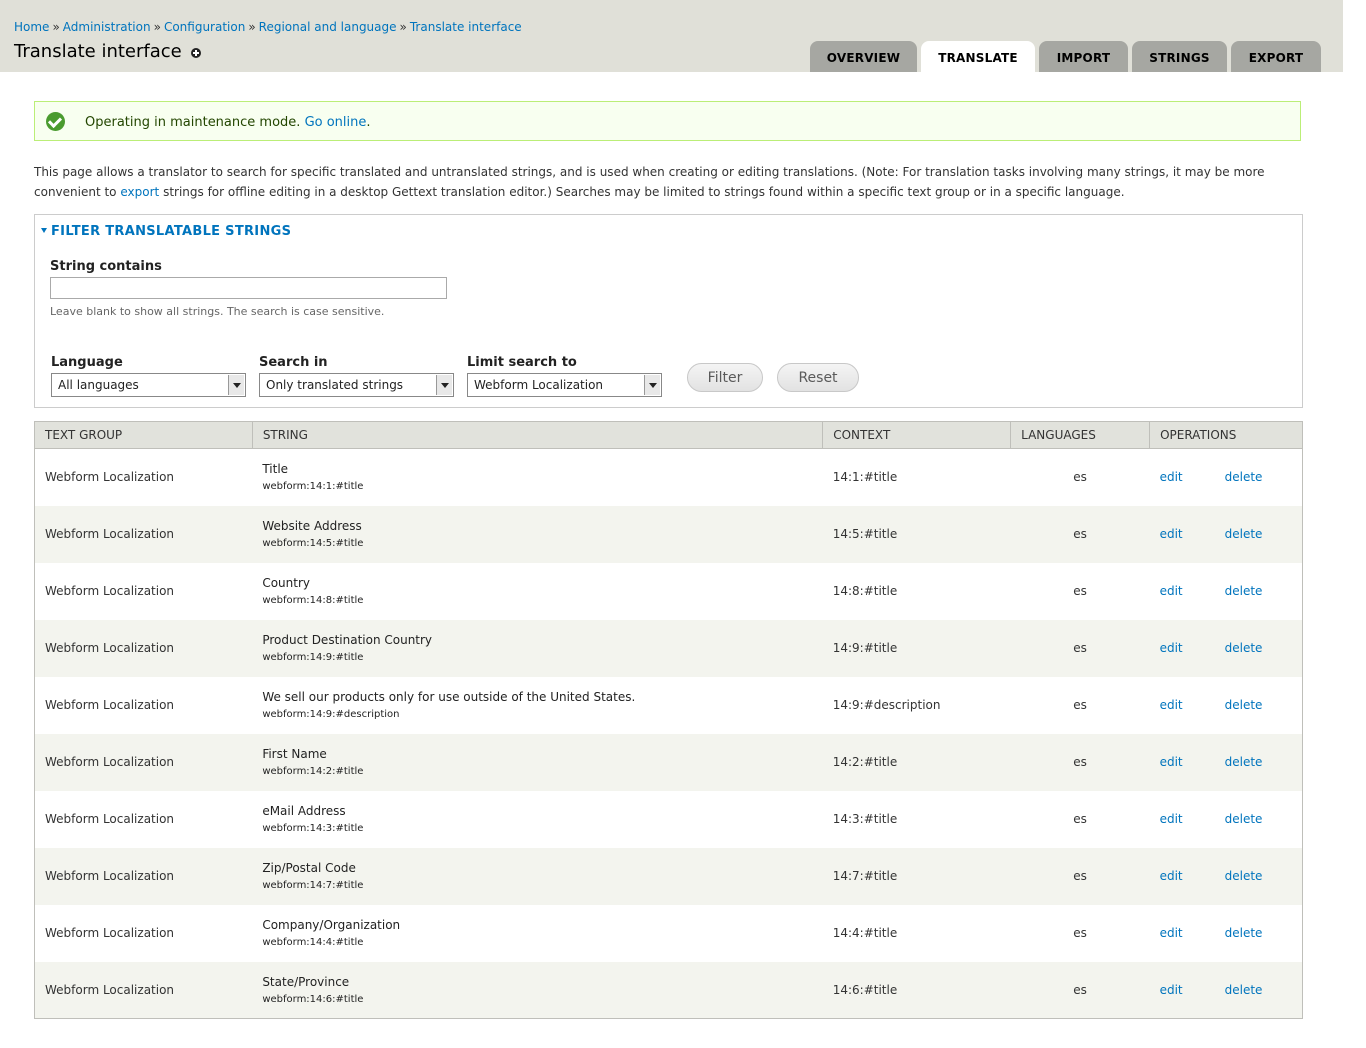 The image size is (1366, 1048). Describe the element at coordinates (356, 385) in the screenshot. I see `search-in-select: Only translated strings` at that location.